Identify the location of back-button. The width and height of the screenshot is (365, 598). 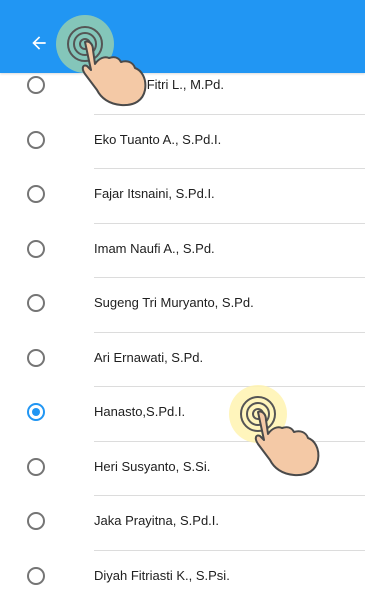
(39, 43).